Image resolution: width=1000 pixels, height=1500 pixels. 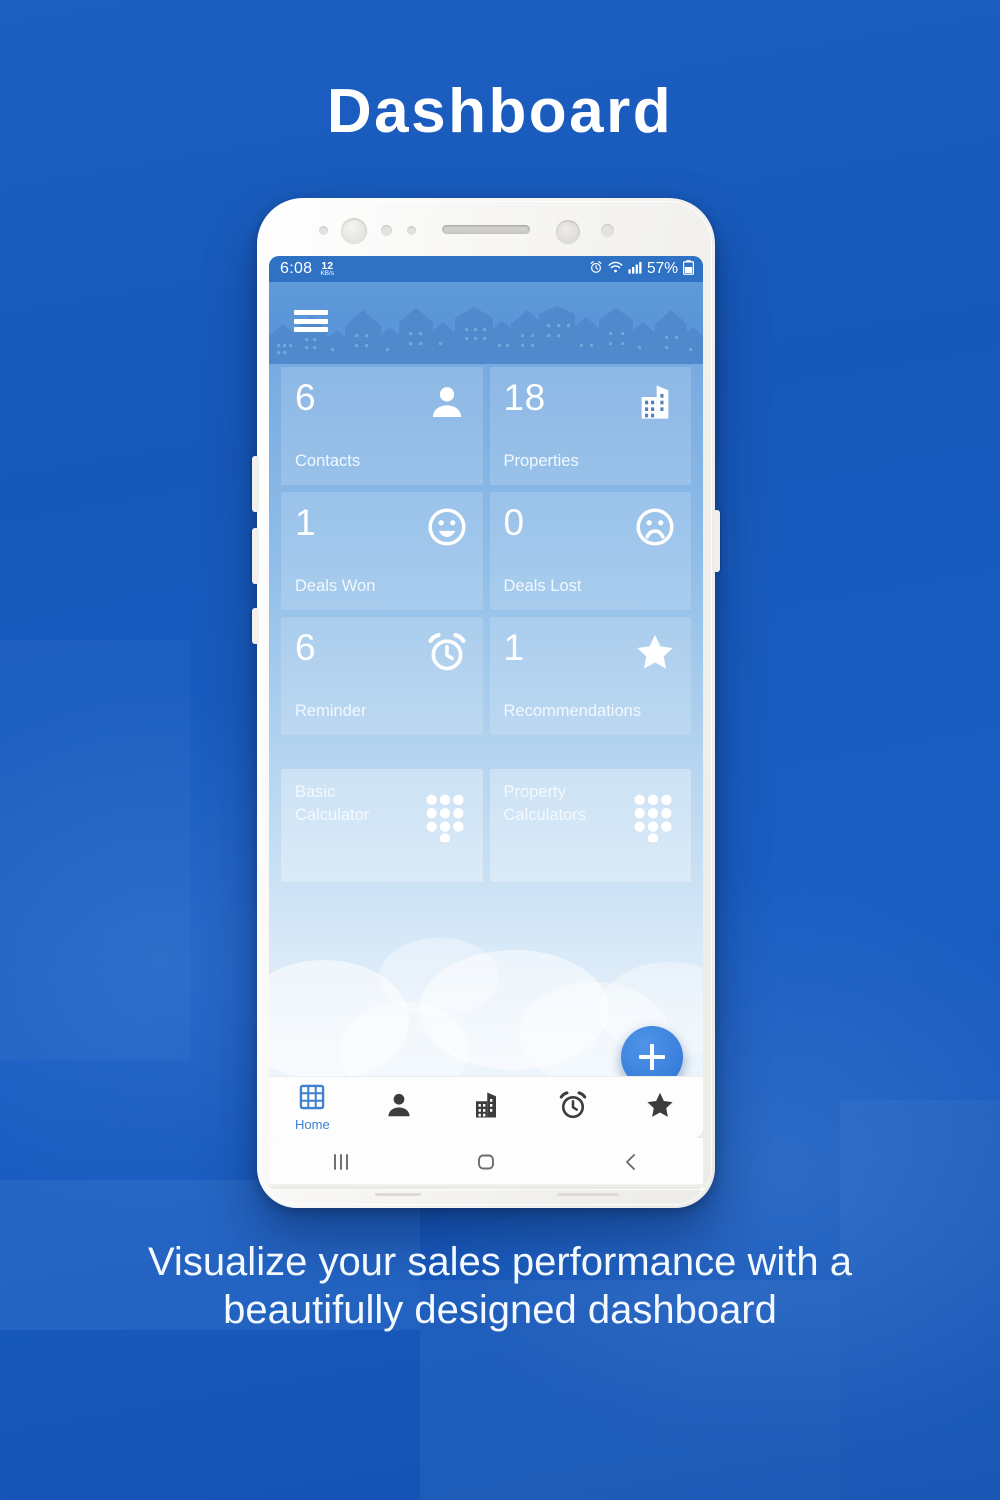 What do you see at coordinates (486, 676) in the screenshot?
I see `tile-row: 6 Reminder 1 Recommendations` at bounding box center [486, 676].